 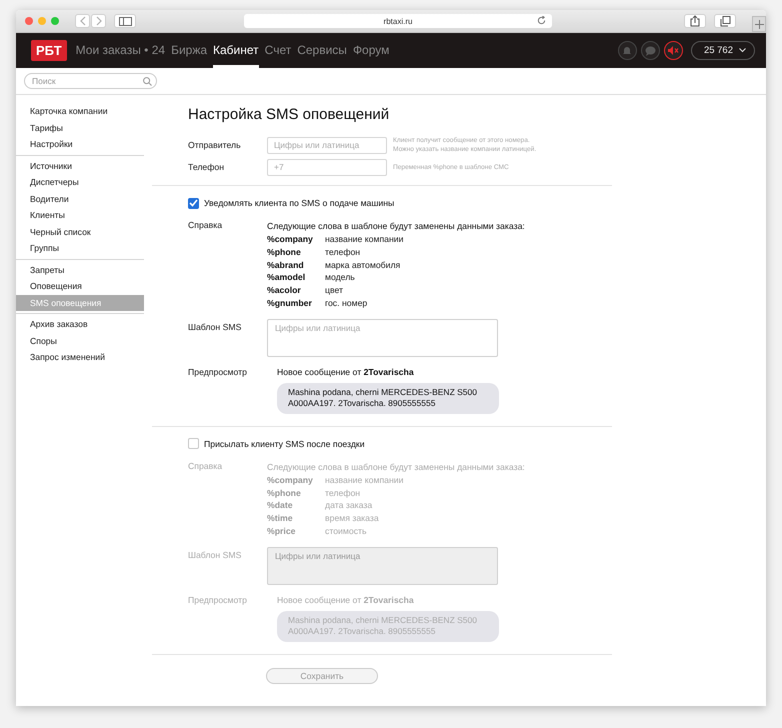 I want to click on forward-button, so click(x=98, y=21).